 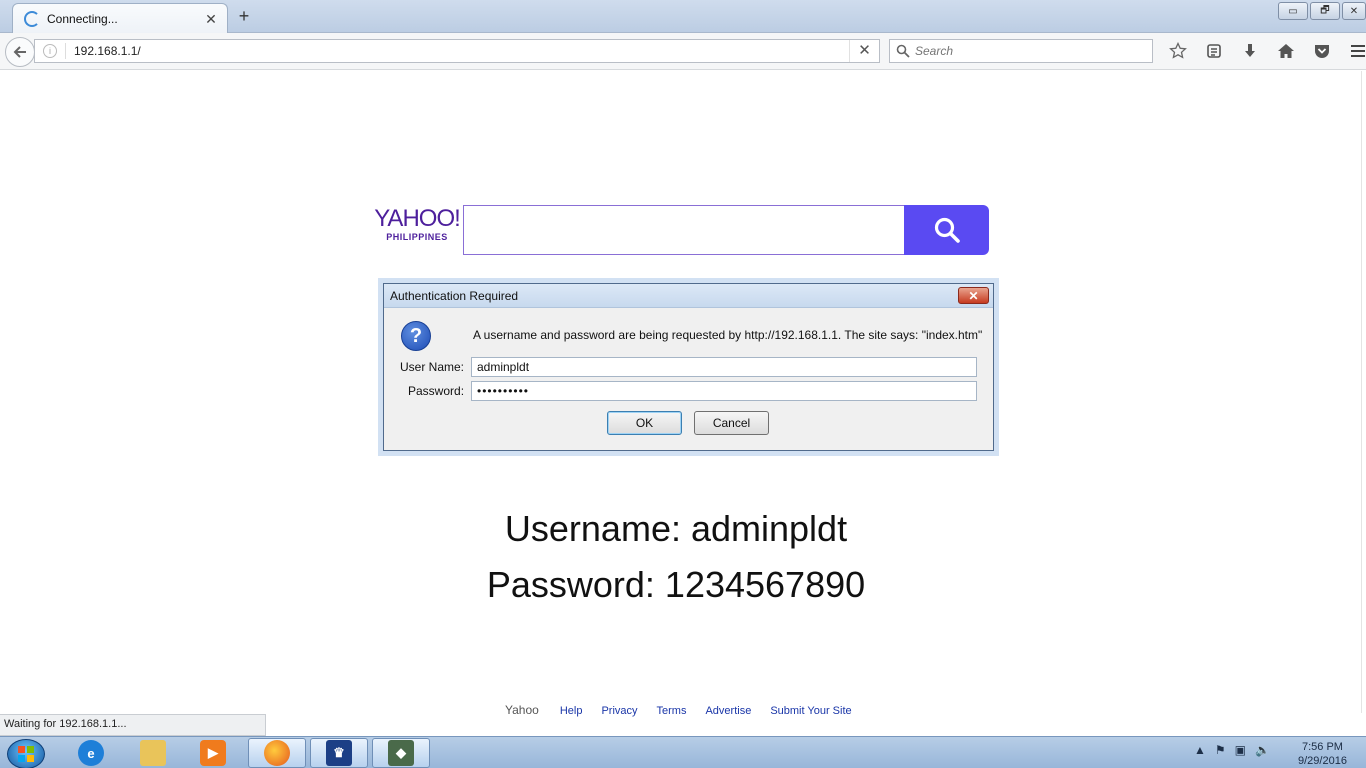 I want to click on yahoo-logo-word: YAHOO!, so click(x=417, y=218).